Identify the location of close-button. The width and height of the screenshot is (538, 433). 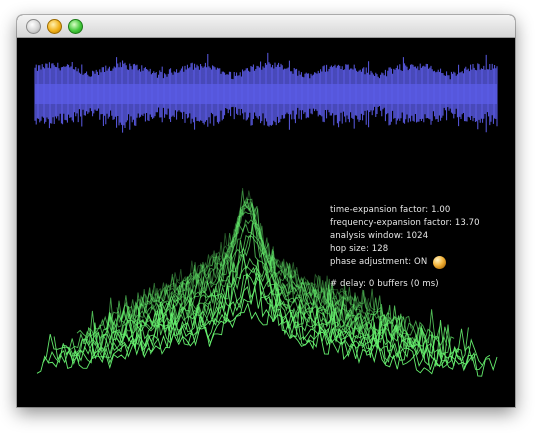
(33, 26).